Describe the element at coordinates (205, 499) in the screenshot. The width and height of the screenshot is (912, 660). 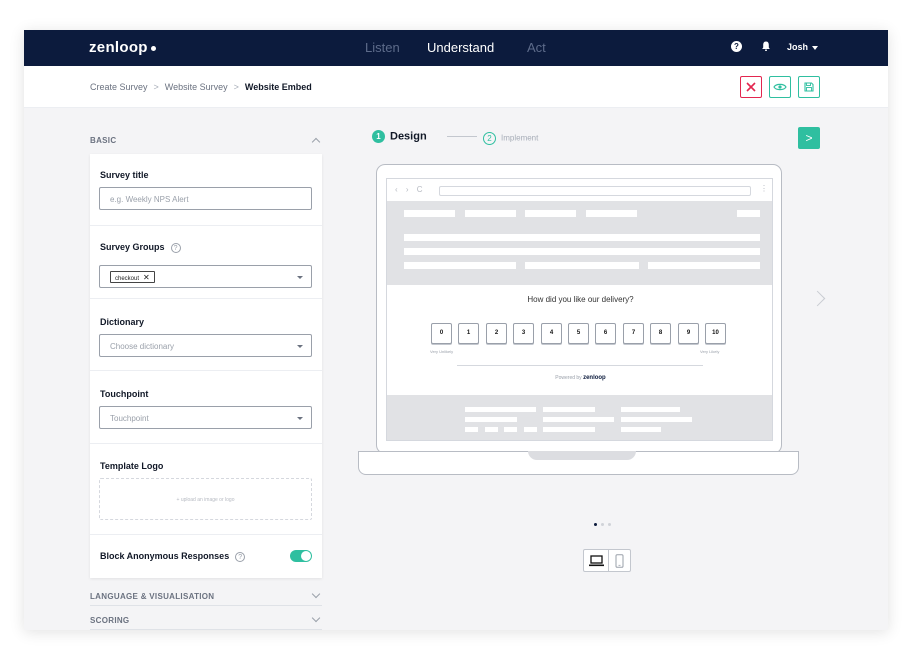
I see `logo-upload-dropzone: + upload an image or logo` at that location.